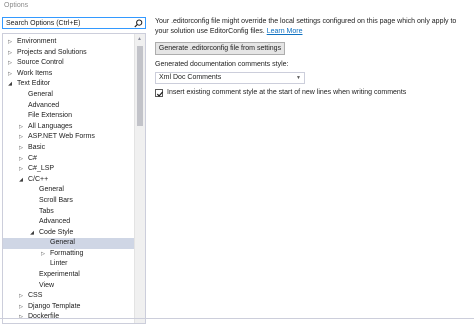 This screenshot has width=474, height=324. I want to click on tree-item: ▷ All Languages, so click(69, 127).